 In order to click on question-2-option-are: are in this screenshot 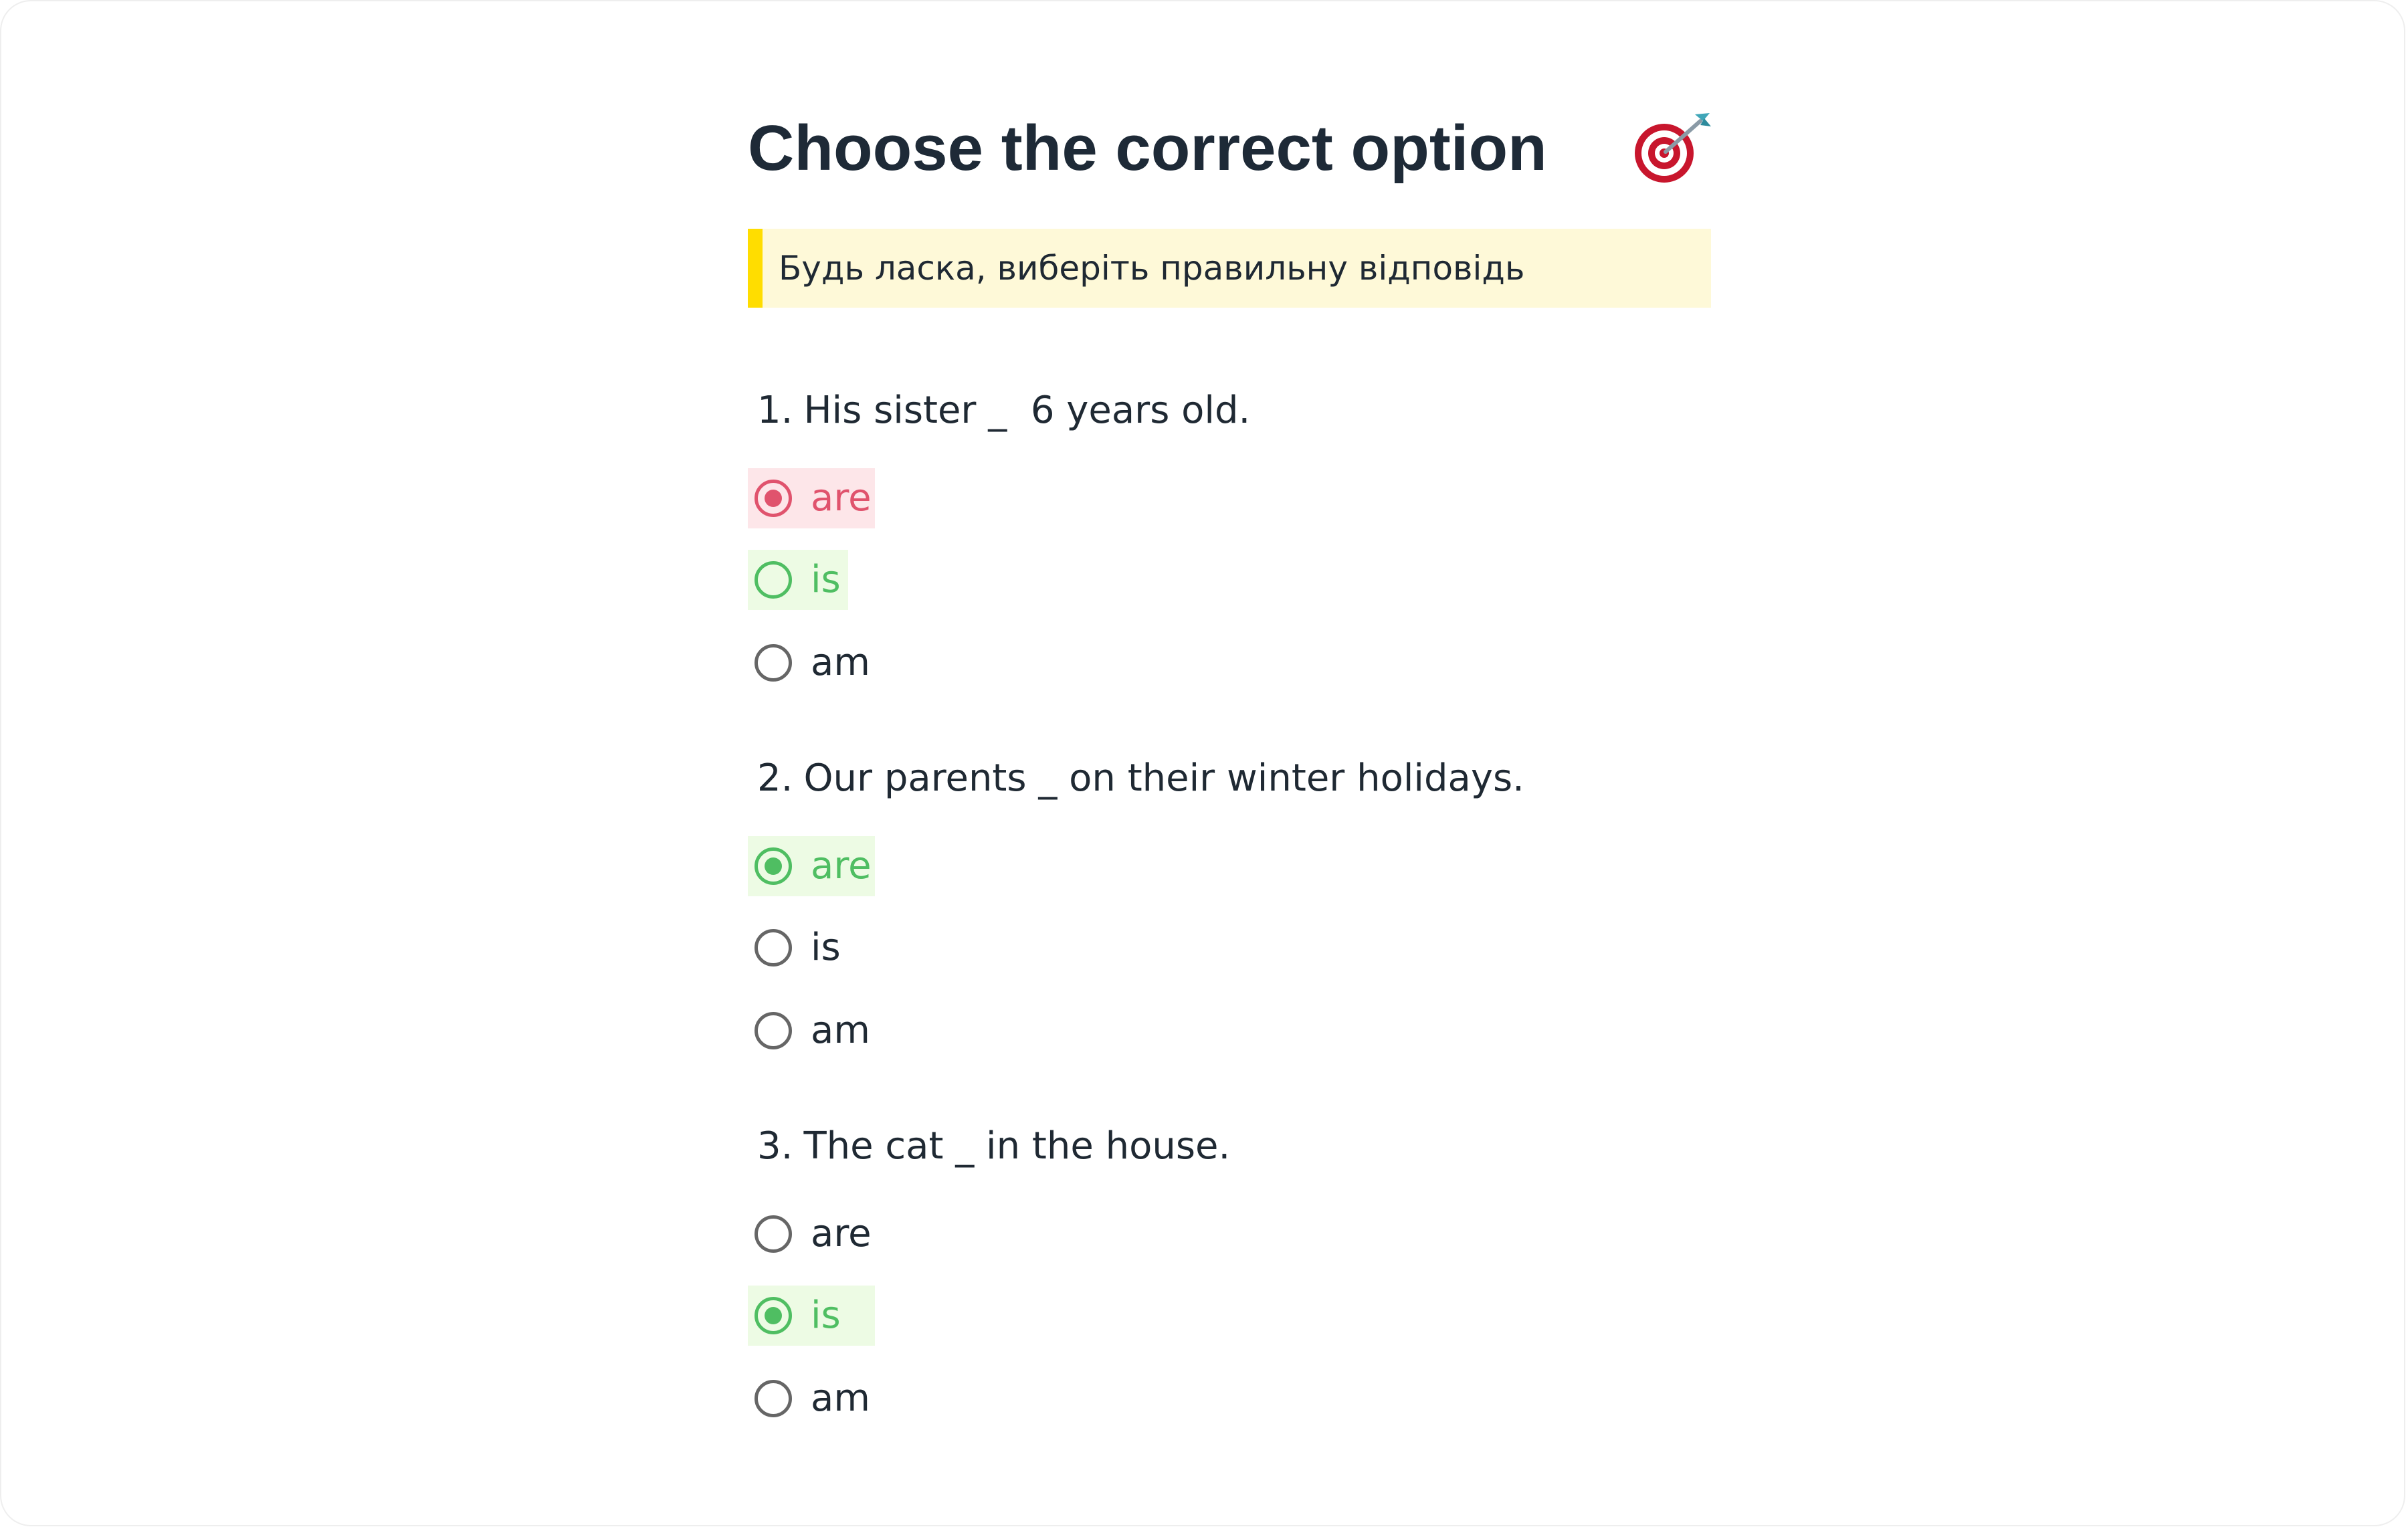, I will do `click(811, 866)`.